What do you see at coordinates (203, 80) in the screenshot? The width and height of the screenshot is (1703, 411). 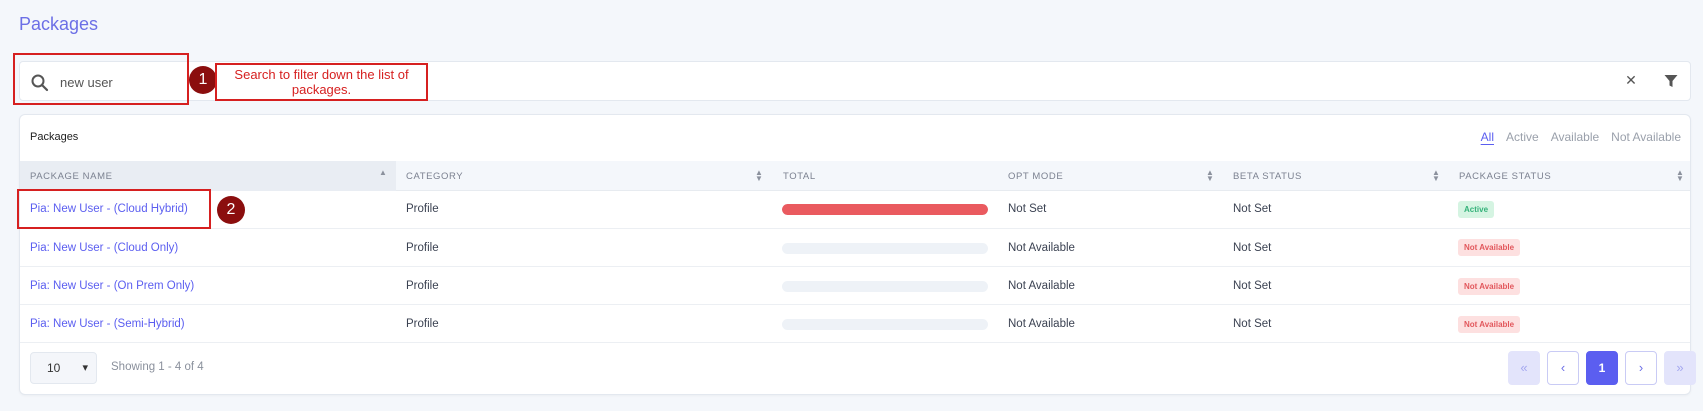 I see `callout-badge-1: 1` at bounding box center [203, 80].